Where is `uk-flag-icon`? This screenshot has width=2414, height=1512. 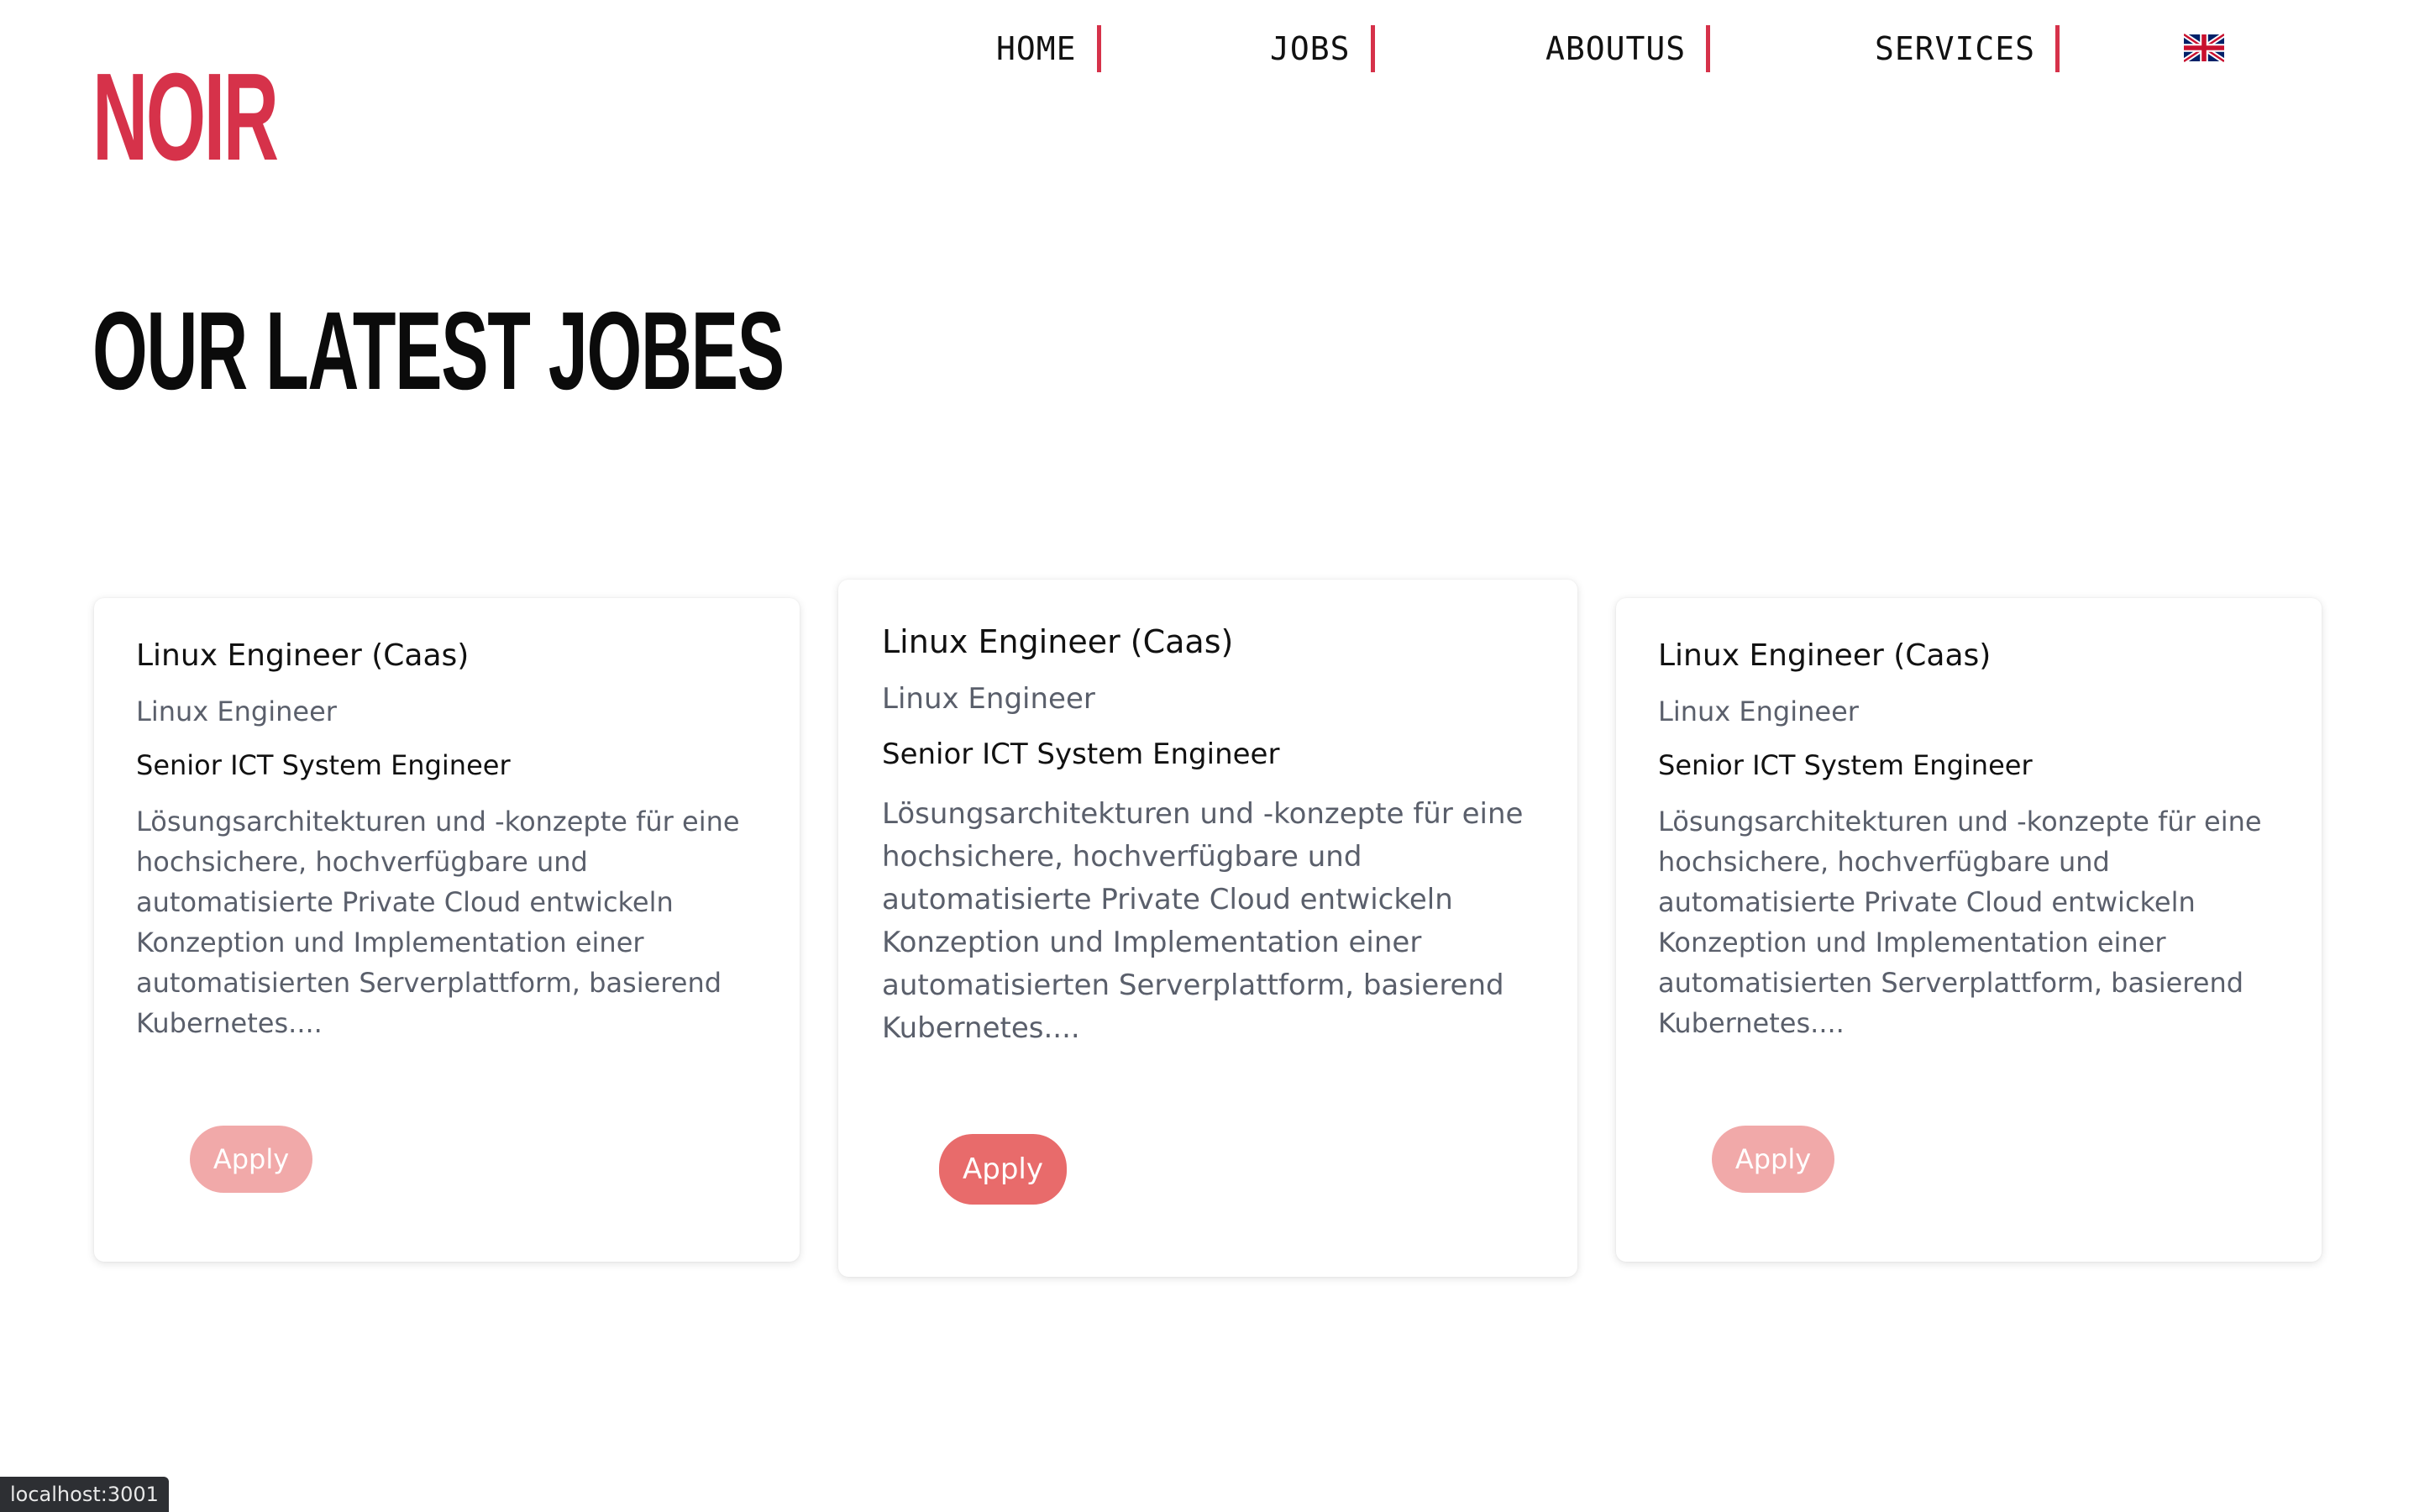
uk-flag-icon is located at coordinates (2204, 48).